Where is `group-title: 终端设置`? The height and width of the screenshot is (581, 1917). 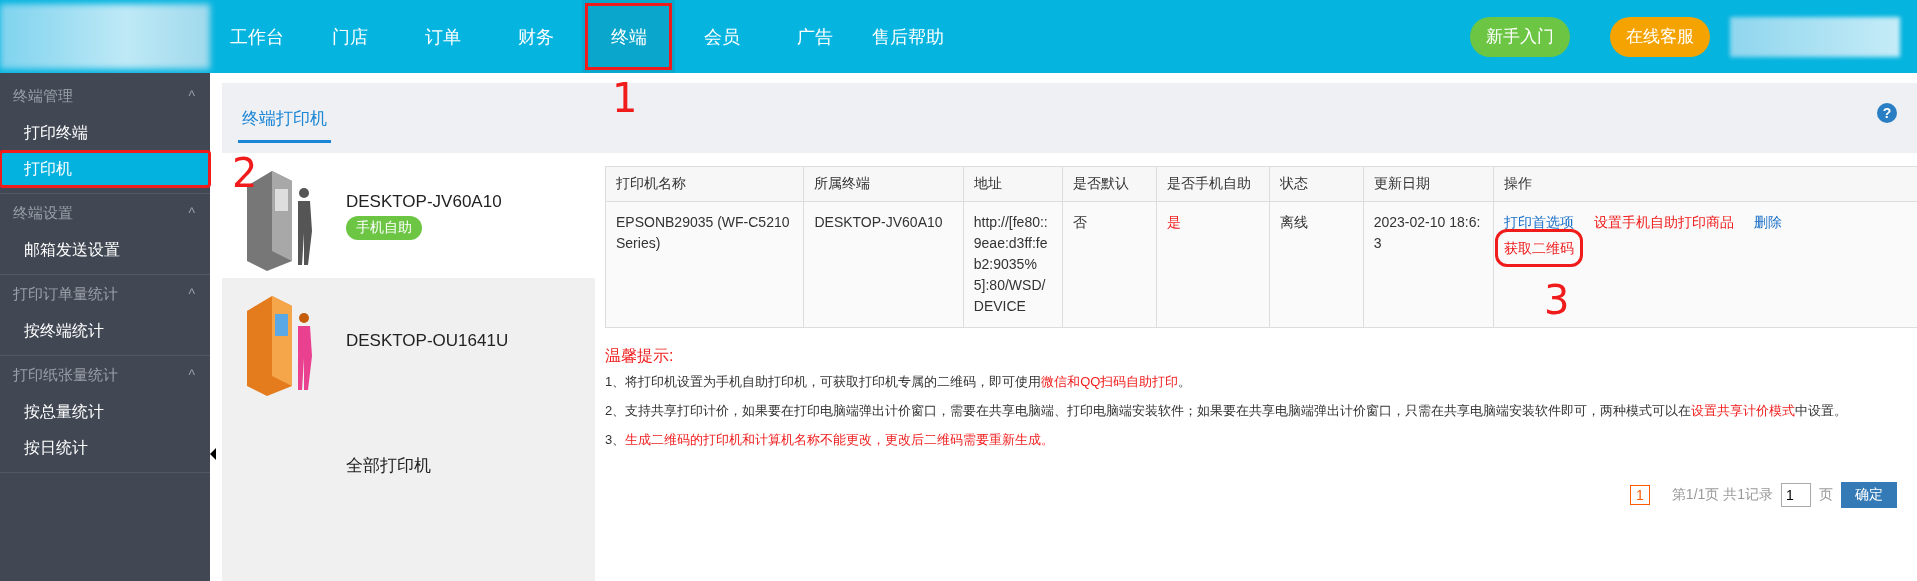 group-title: 终端设置 is located at coordinates (43, 213).